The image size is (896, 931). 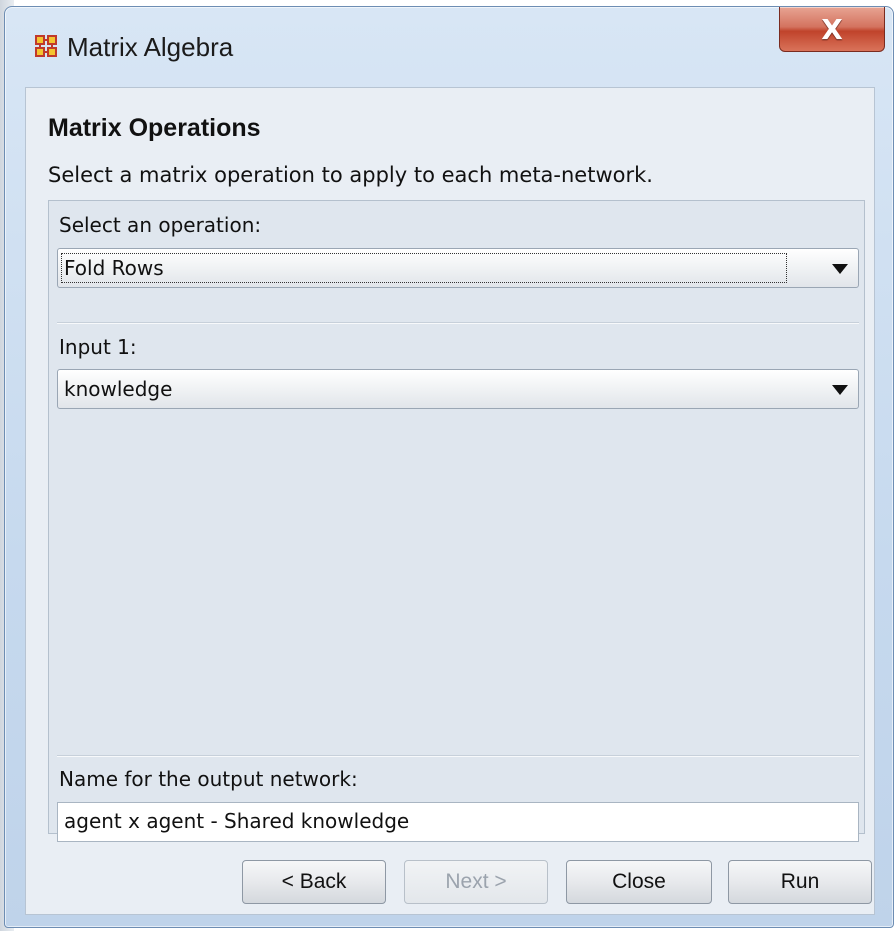 I want to click on run-button: Run, so click(x=800, y=882).